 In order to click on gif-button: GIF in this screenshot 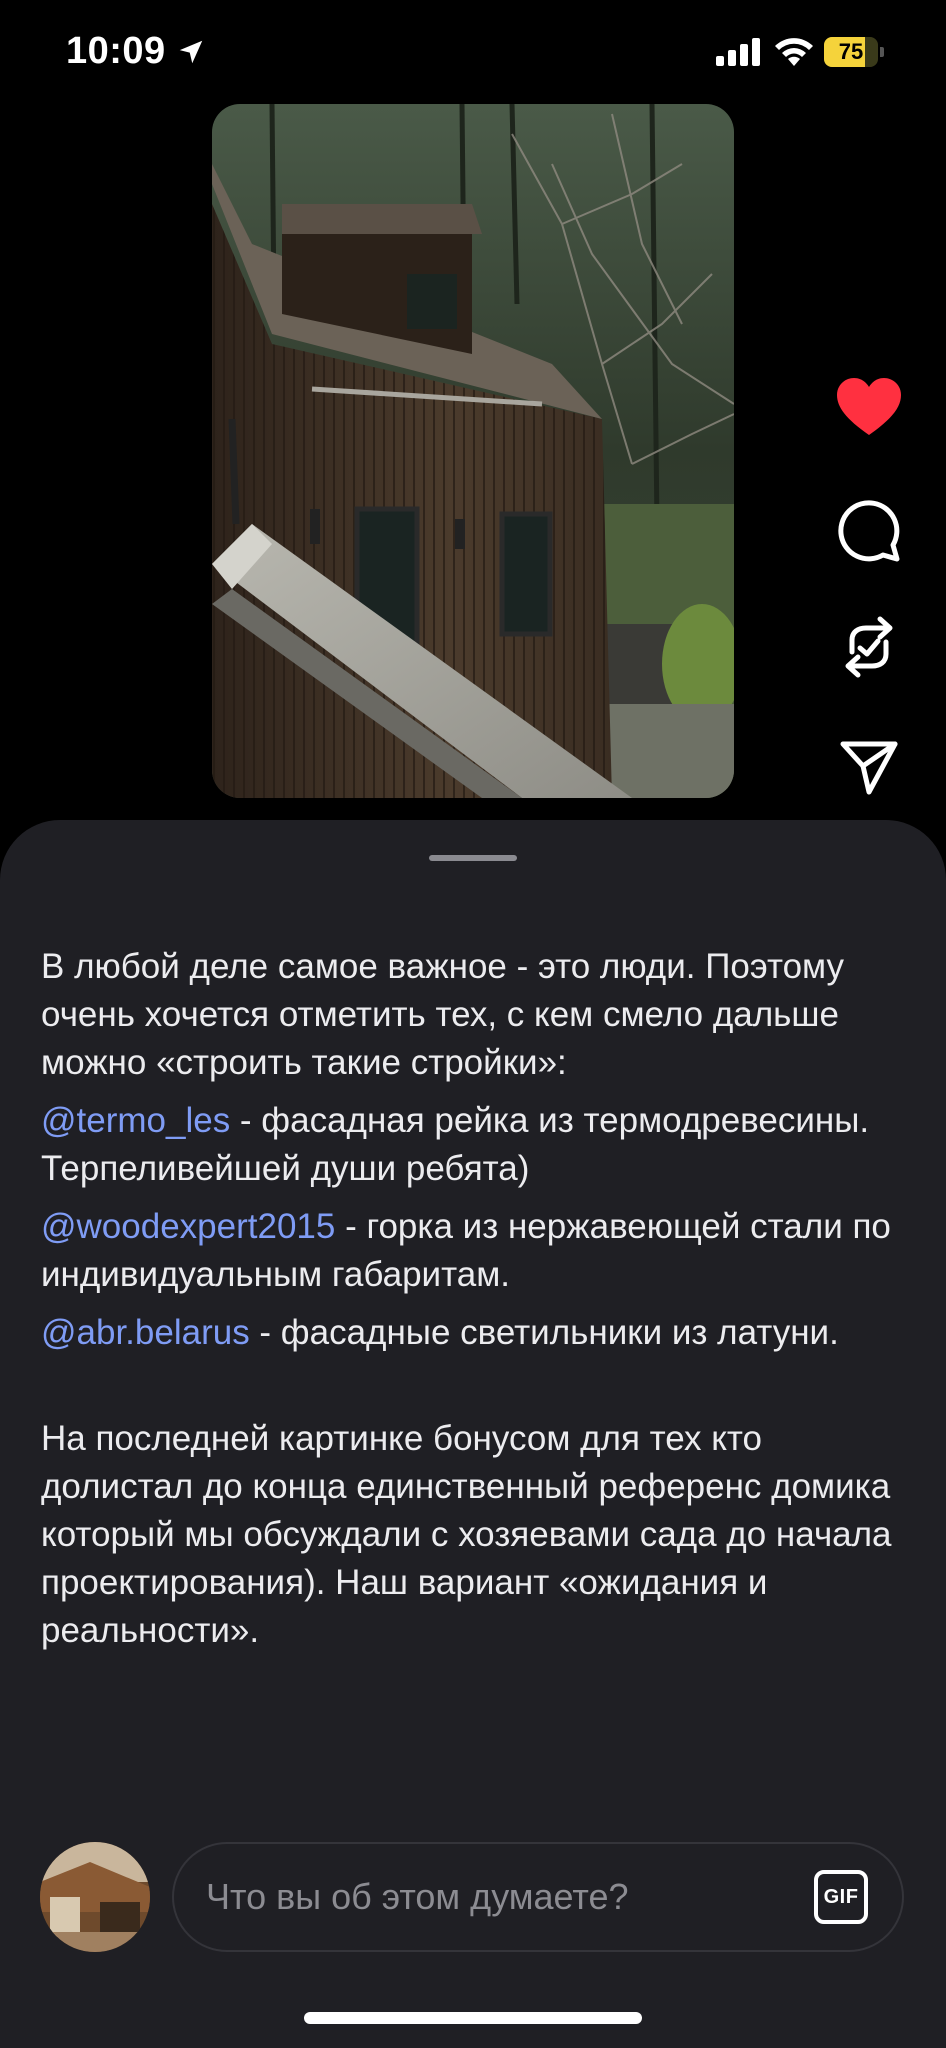, I will do `click(841, 1897)`.